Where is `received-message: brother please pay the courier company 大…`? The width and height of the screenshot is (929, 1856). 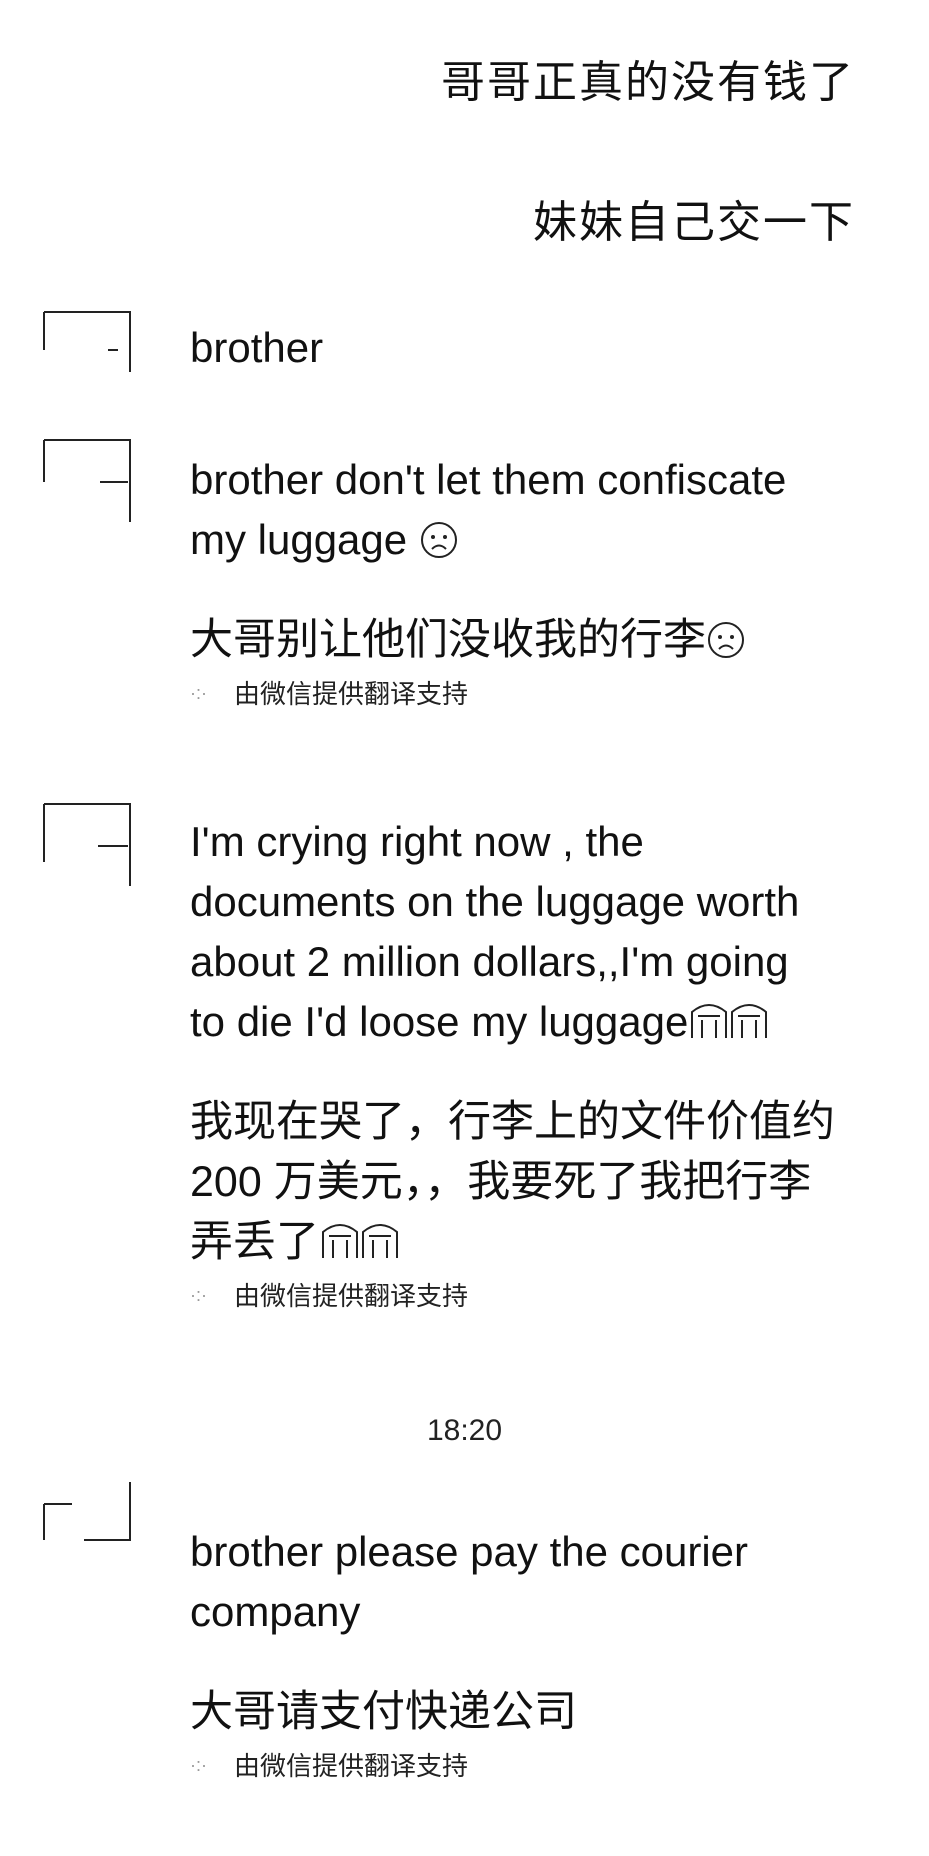
received-message: brother please pay the courier company 大… is located at coordinates (540, 1652).